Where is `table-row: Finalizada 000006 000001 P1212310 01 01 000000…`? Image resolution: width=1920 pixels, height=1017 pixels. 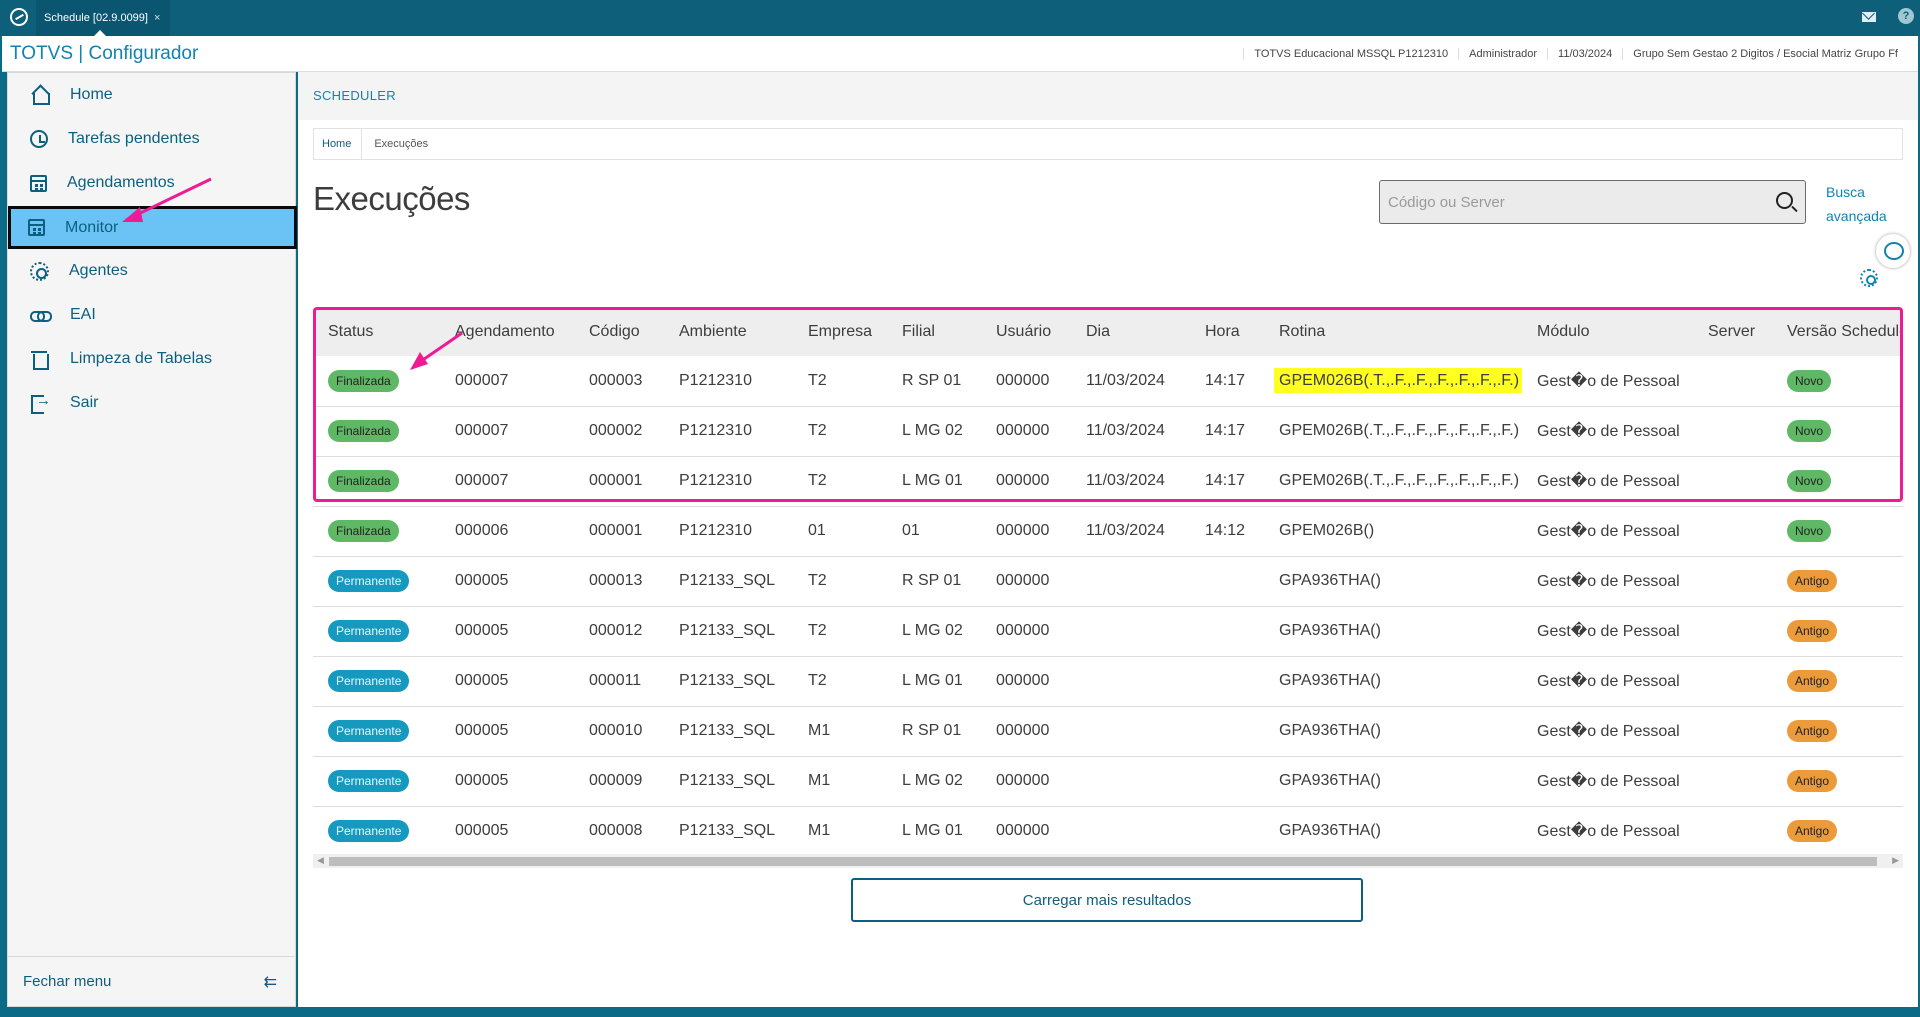
table-row: Finalizada 000006 000001 P1212310 01 01 000000… is located at coordinates (1108, 531).